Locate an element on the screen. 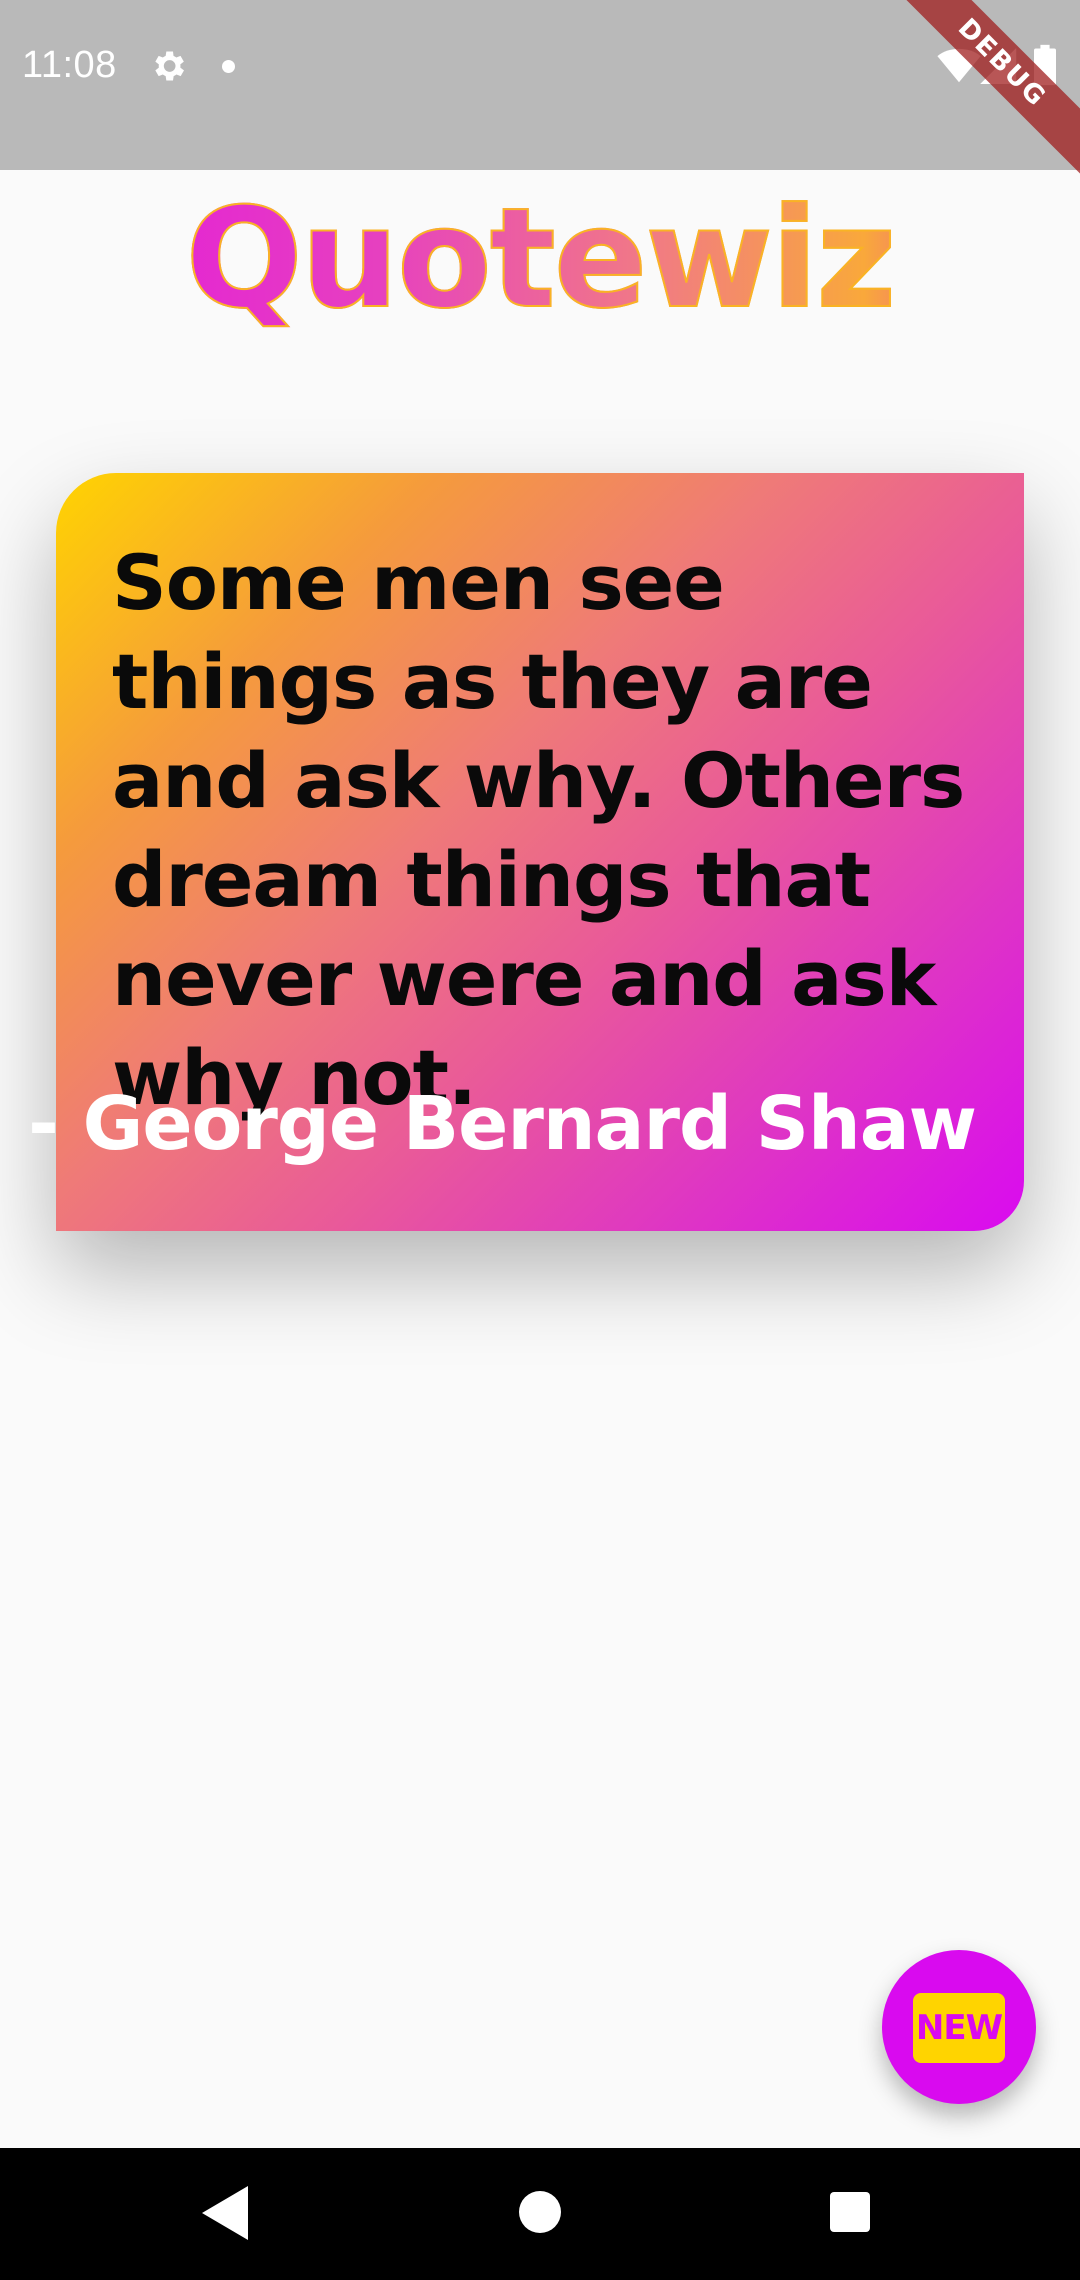 This screenshot has height=2280, width=1080. new-icon: NEW is located at coordinates (959, 2028).